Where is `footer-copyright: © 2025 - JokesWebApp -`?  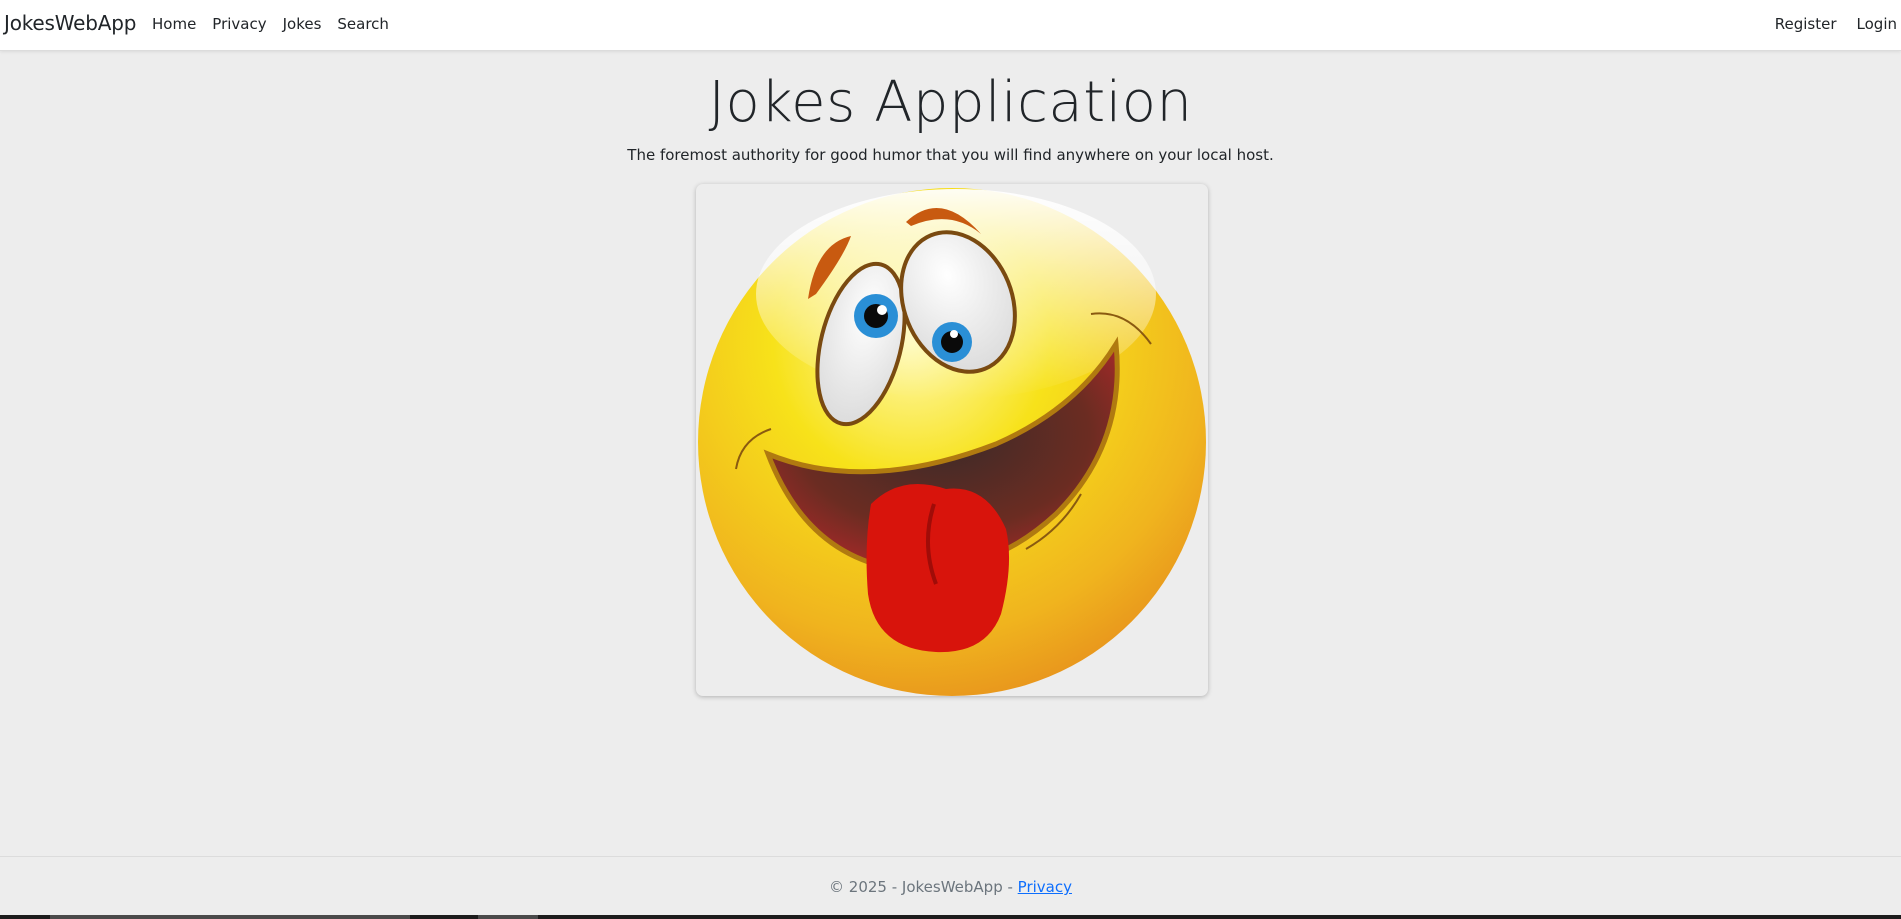
footer-copyright: © 2025 - JokesWebApp - is located at coordinates (923, 887).